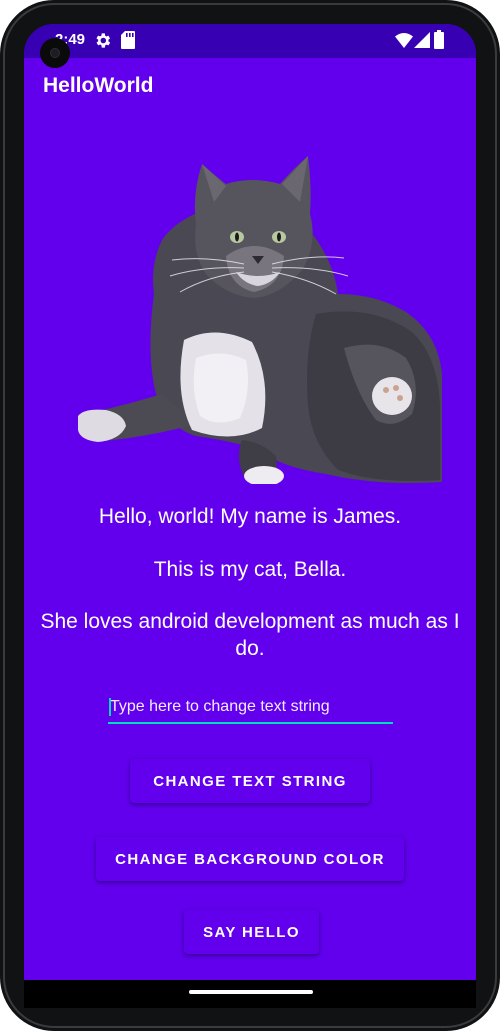 The image size is (500, 1031). Describe the element at coordinates (422, 42) in the screenshot. I see `cellular-signal-icon` at that location.